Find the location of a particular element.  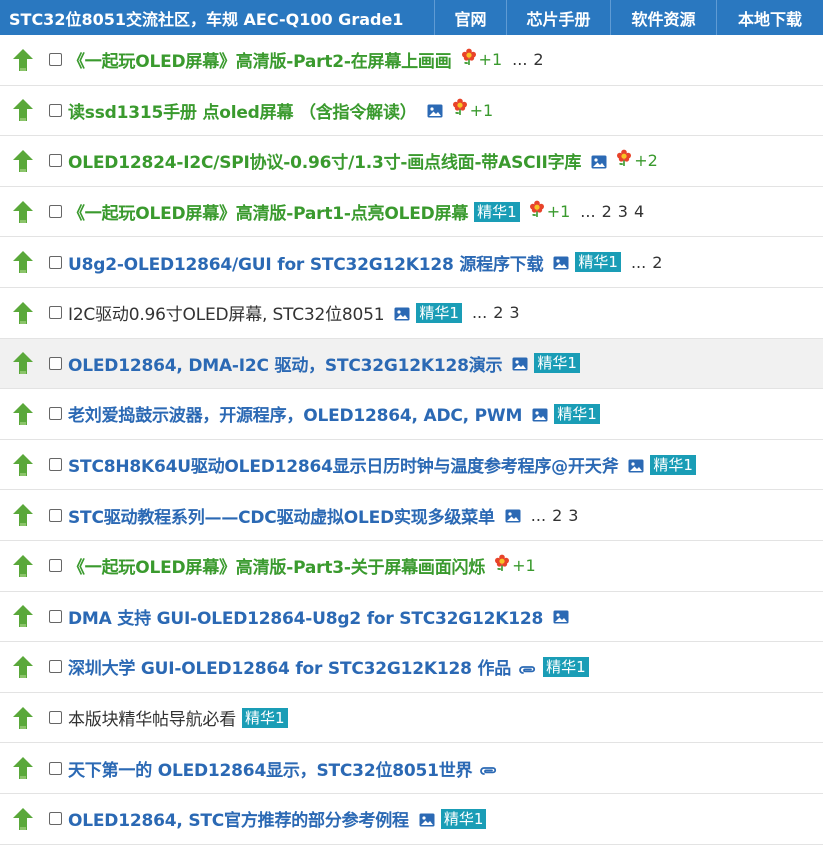

nav-chip-manual: 芯片手册 is located at coordinates (558, 17).